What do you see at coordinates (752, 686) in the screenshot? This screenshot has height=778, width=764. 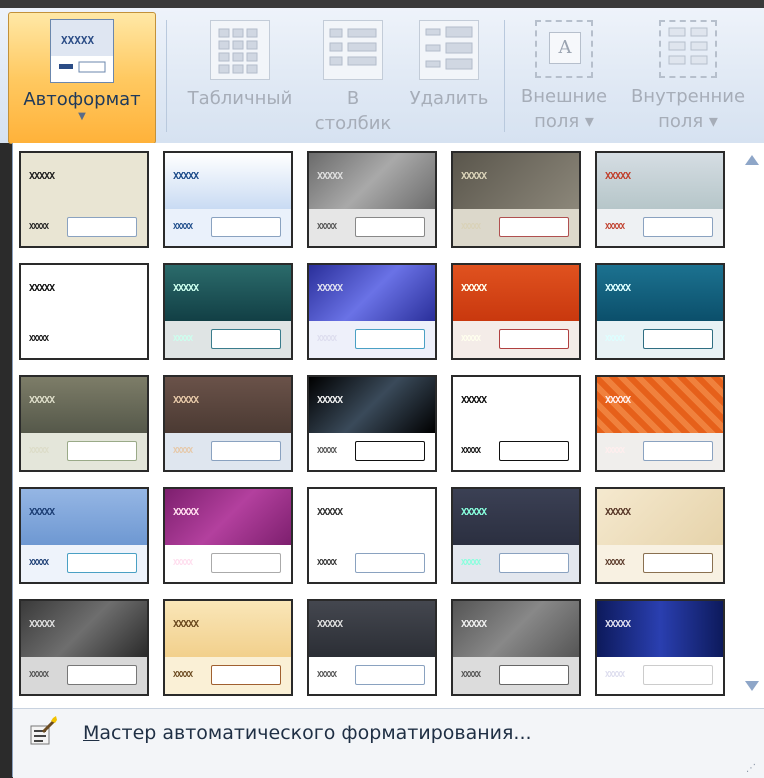 I see `scroll-down-icon` at bounding box center [752, 686].